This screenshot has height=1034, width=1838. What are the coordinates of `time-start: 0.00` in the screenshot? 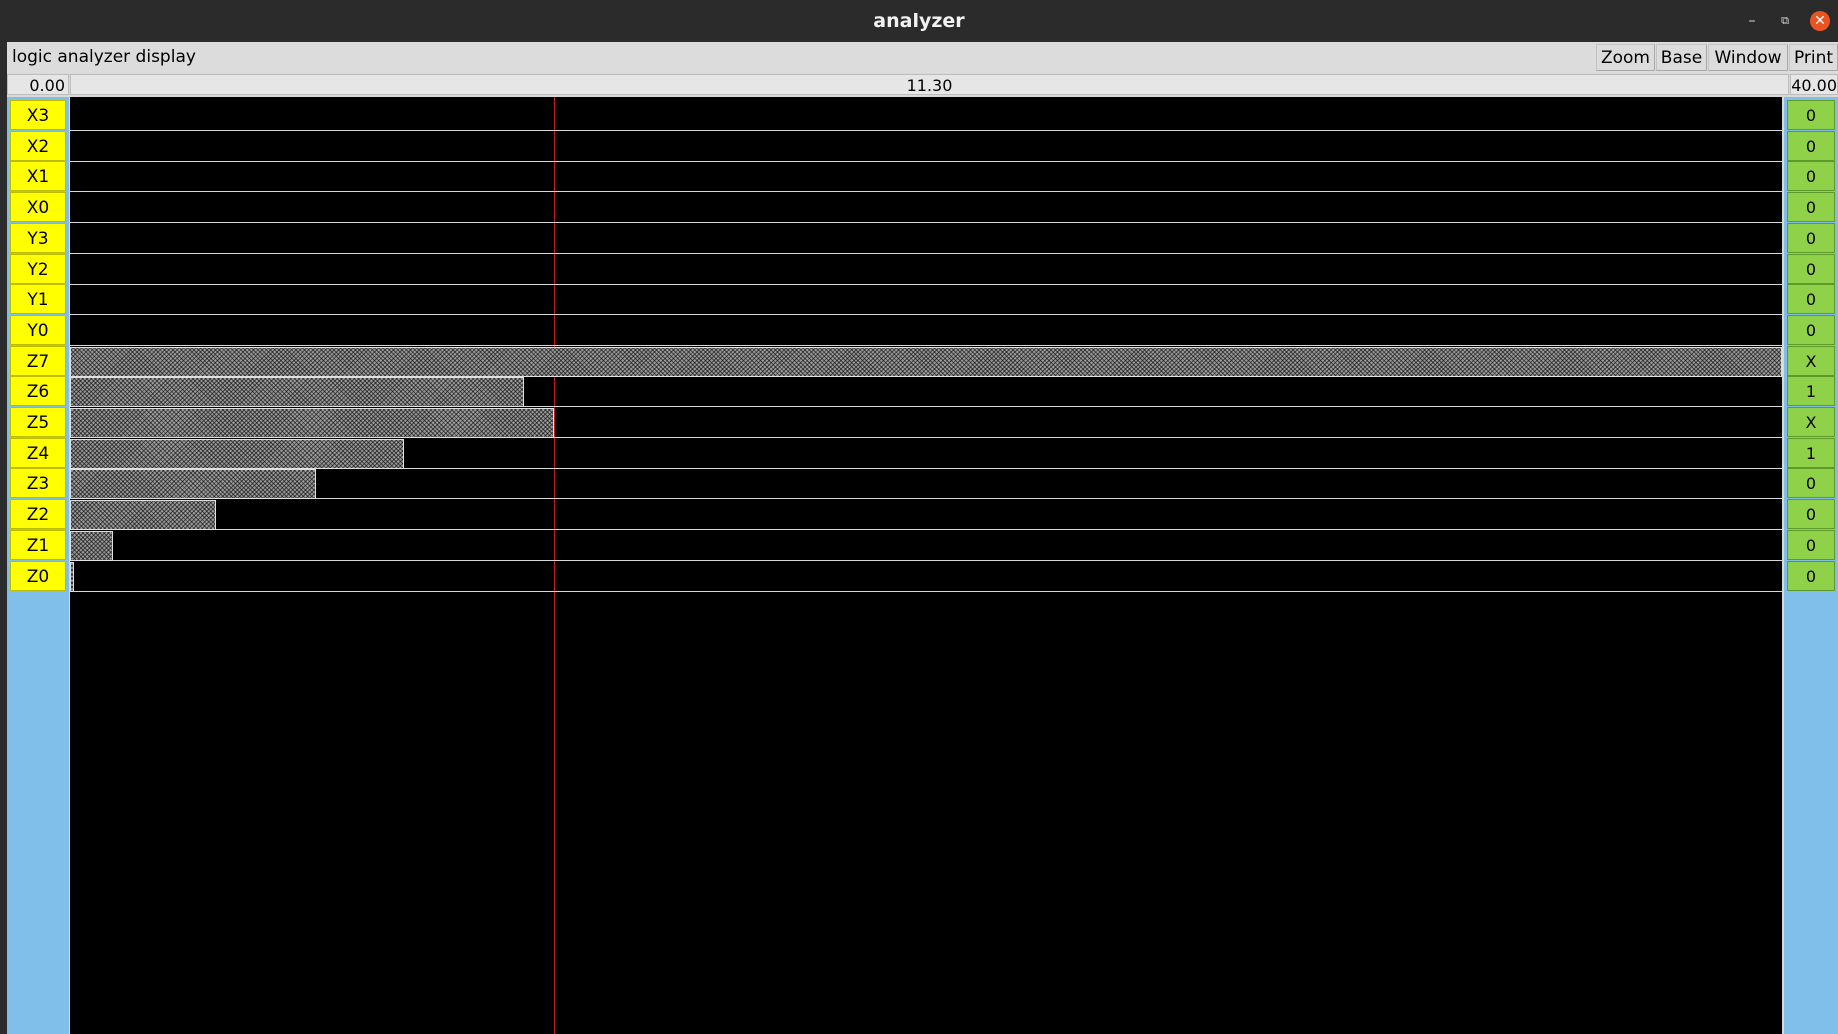 It's located at (38, 84).